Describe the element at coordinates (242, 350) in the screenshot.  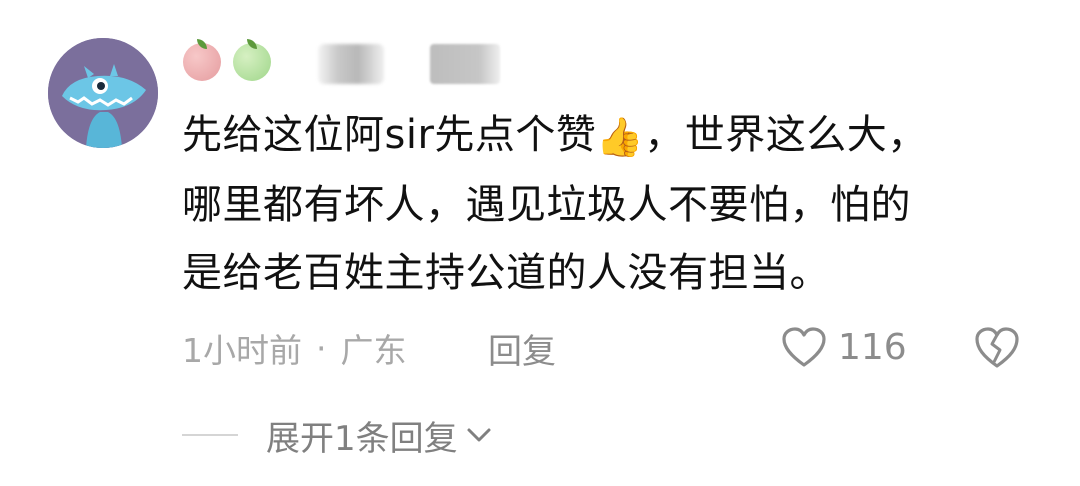
I see `comment-time: 1小时前` at that location.